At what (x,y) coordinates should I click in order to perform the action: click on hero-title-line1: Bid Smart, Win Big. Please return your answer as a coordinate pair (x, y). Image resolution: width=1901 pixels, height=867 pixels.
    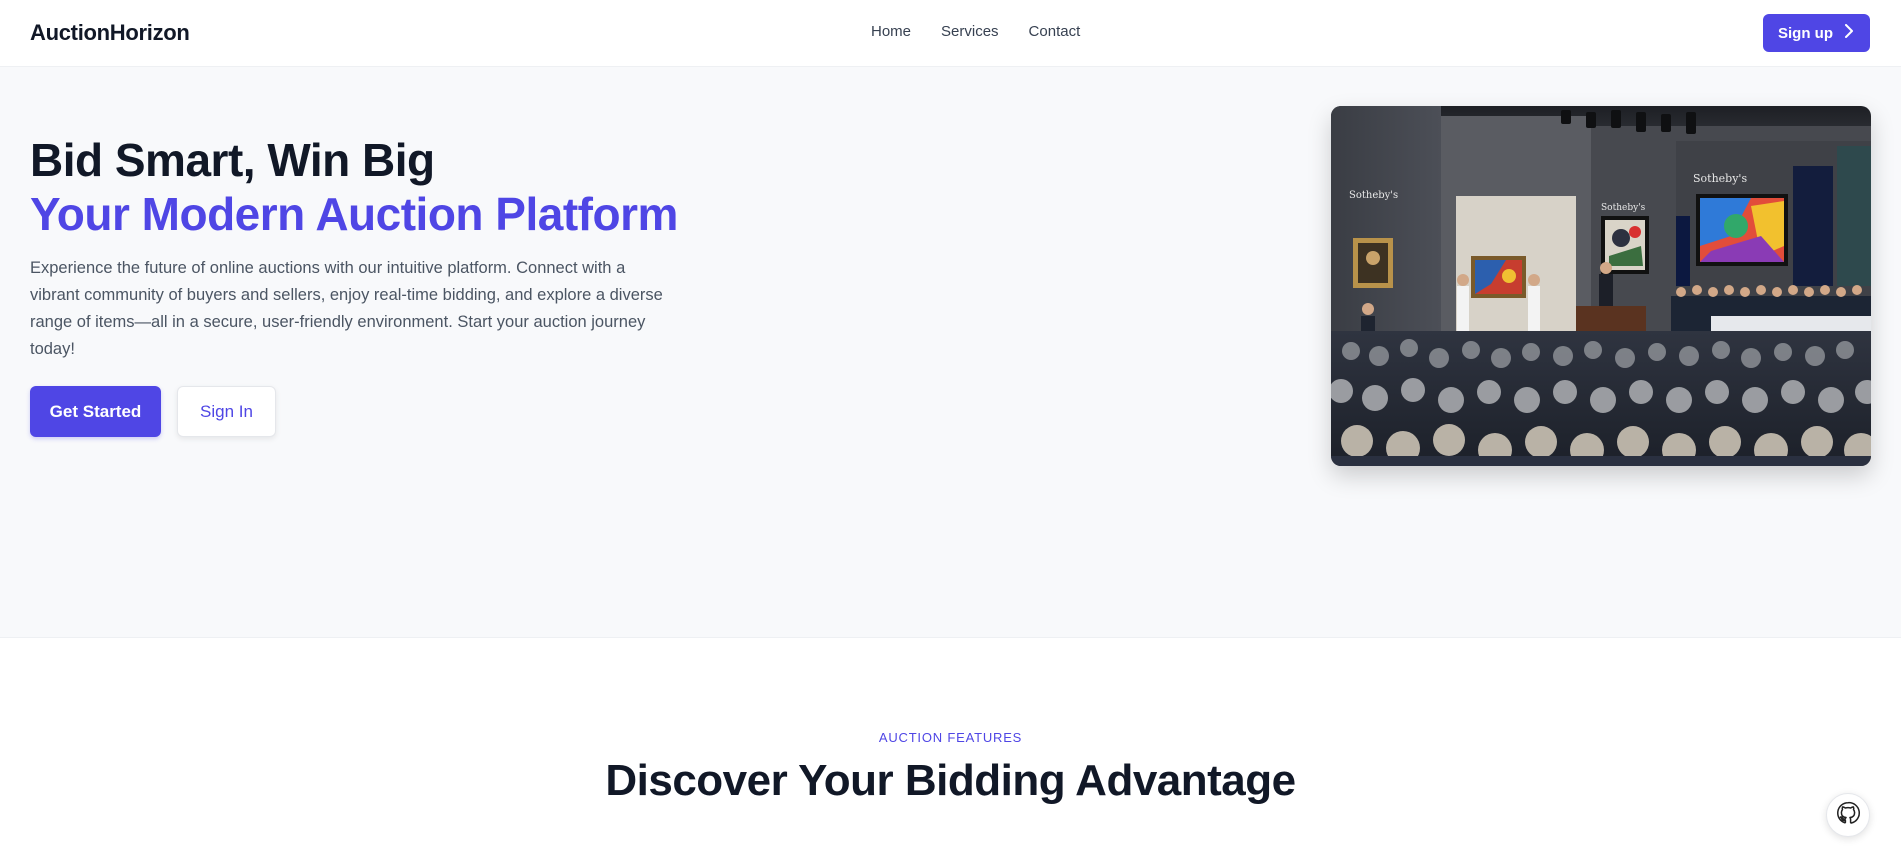
    Looking at the image, I should click on (232, 160).